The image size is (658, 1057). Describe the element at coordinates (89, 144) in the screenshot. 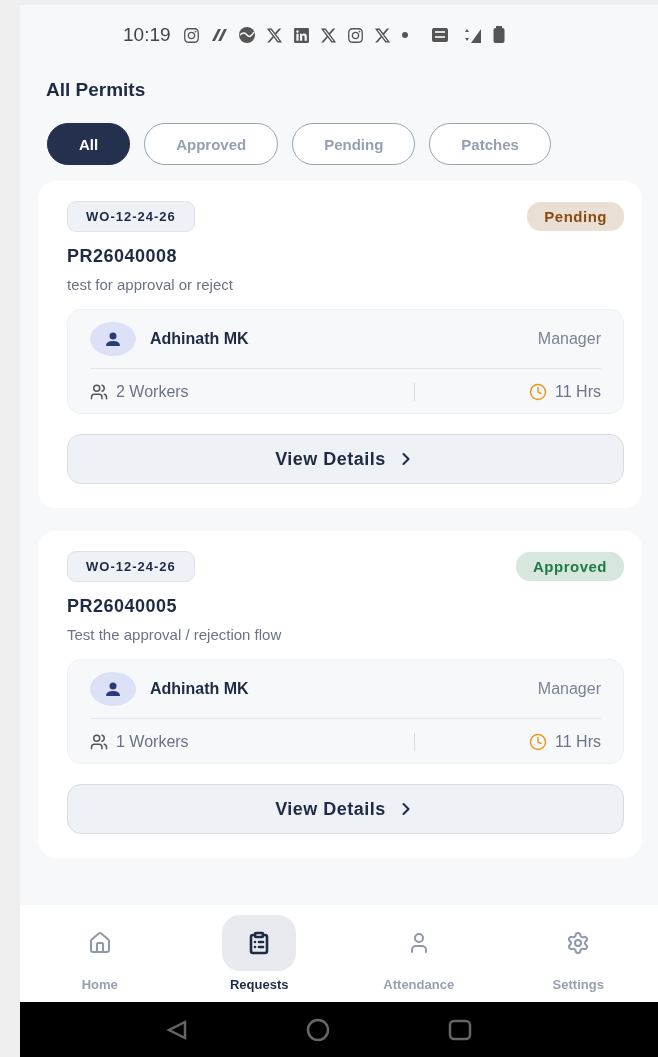

I see `filter-tab: All` at that location.